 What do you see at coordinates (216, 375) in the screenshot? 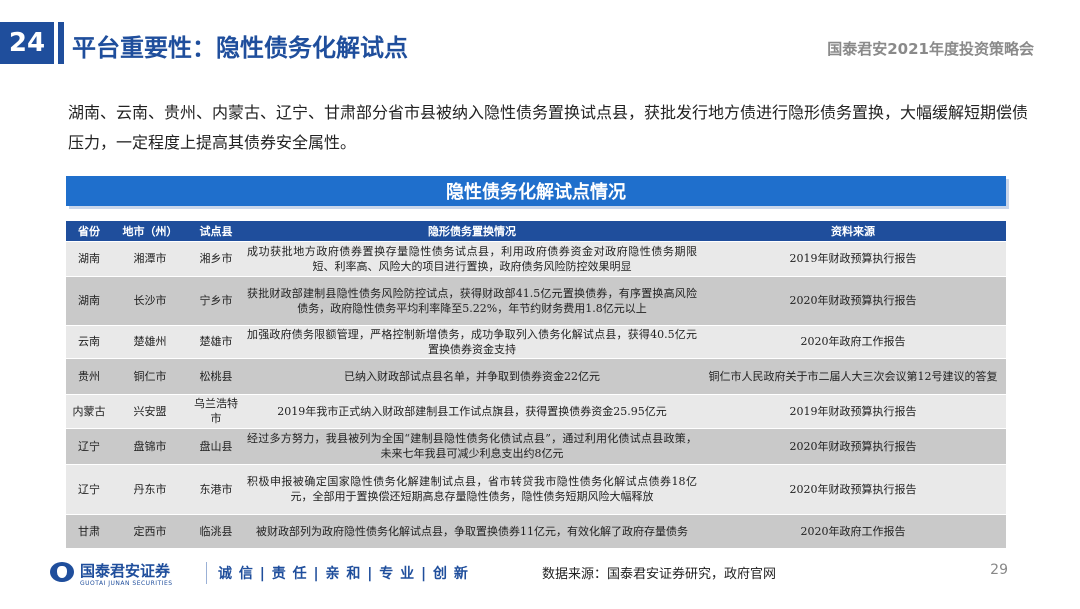
I see `county-cell: 松桃县` at bounding box center [216, 375].